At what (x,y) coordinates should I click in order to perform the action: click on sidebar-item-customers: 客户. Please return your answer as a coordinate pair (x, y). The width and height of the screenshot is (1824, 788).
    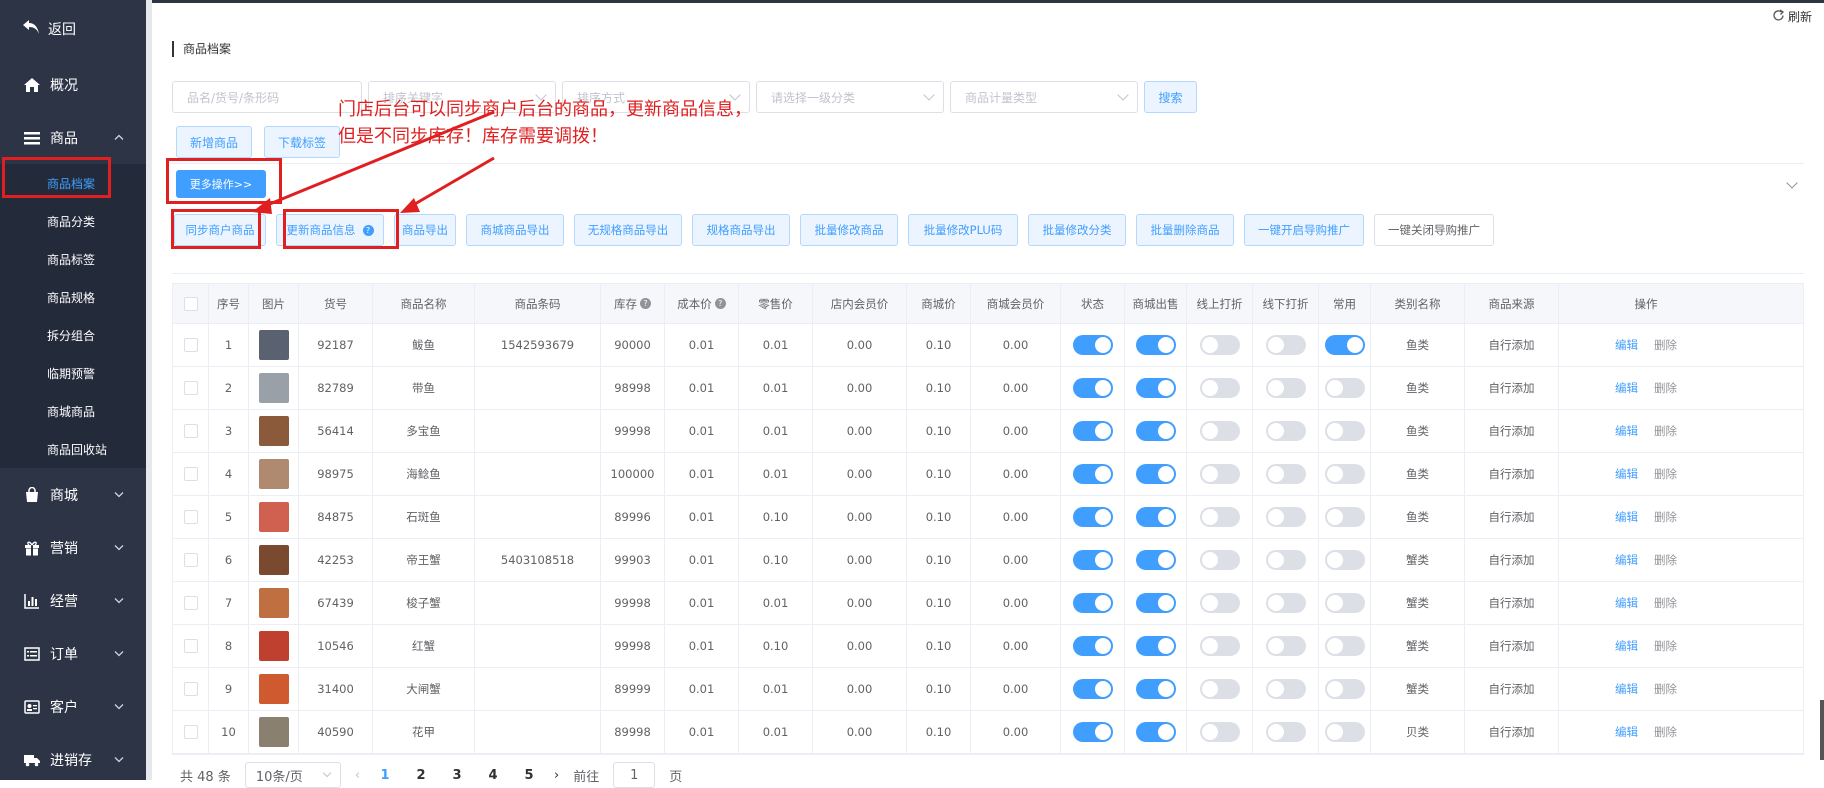
    Looking at the image, I should click on (73, 706).